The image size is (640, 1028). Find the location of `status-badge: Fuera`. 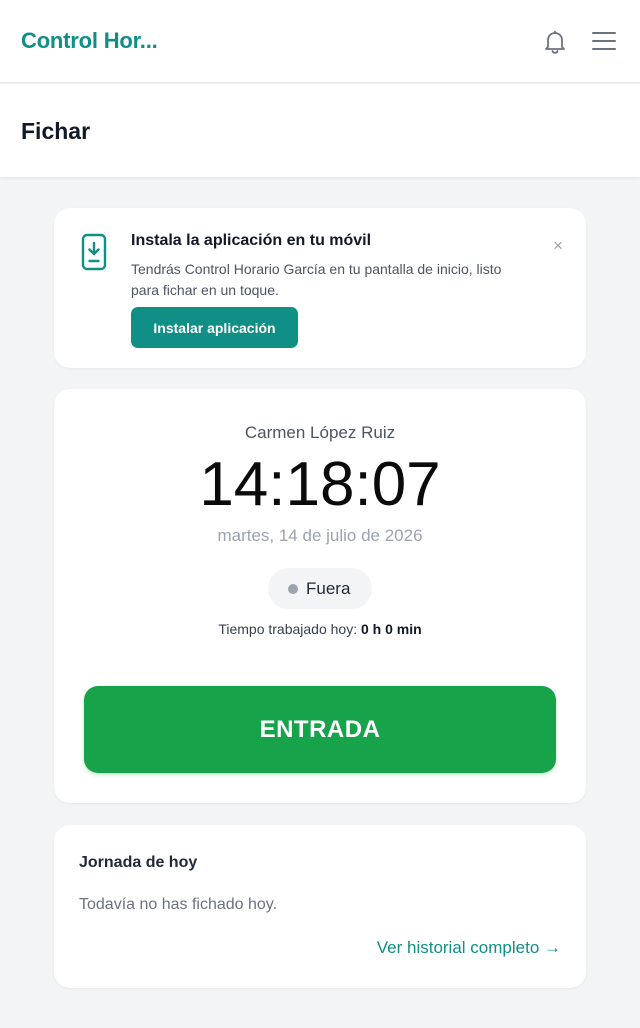

status-badge: Fuera is located at coordinates (320, 588).